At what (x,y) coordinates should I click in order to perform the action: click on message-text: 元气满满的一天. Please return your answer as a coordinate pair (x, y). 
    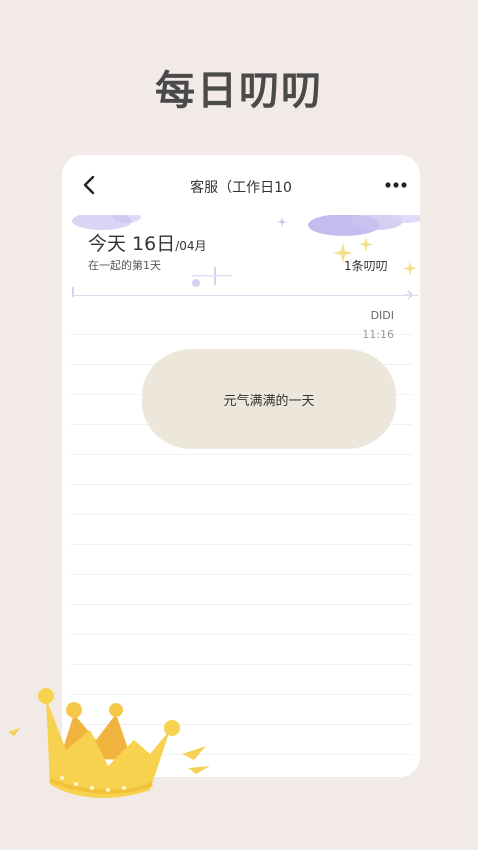
    Looking at the image, I should click on (269, 401).